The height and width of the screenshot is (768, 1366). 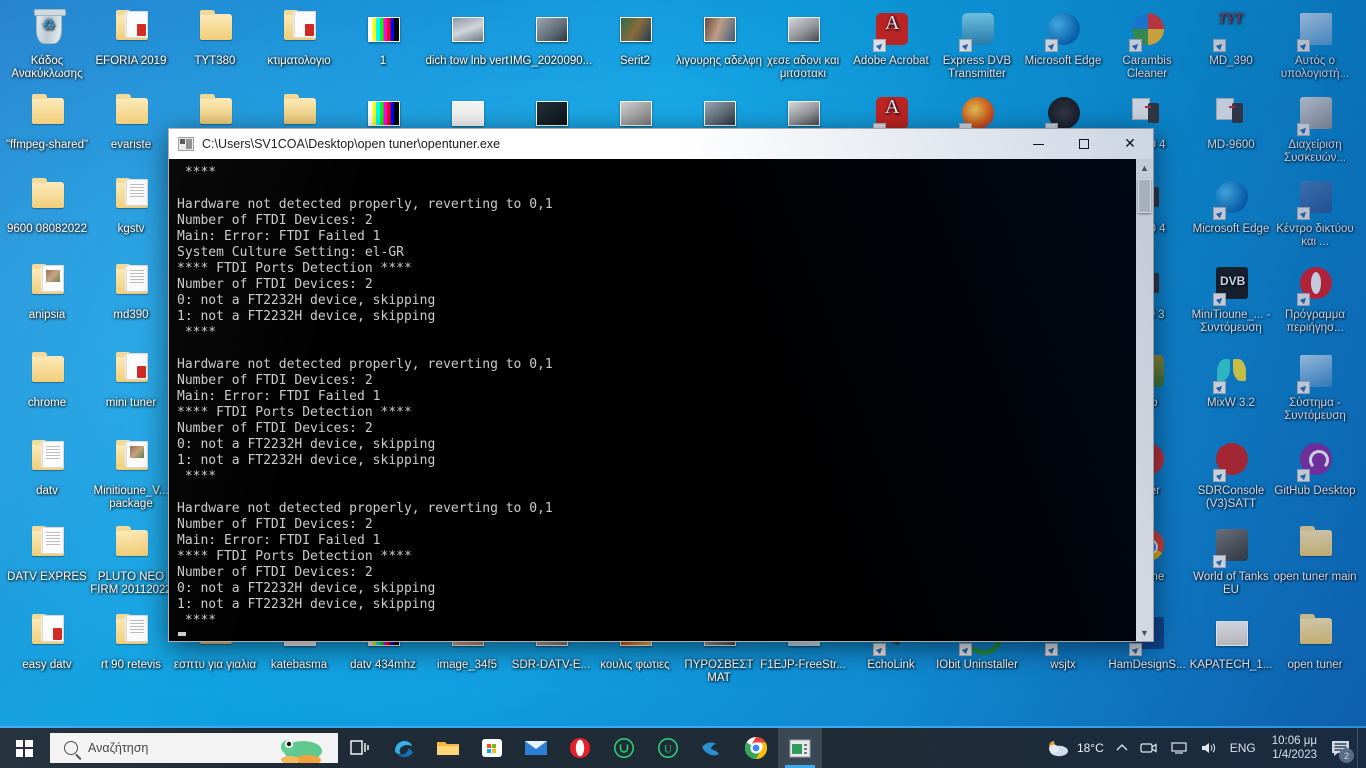 What do you see at coordinates (131, 206) in the screenshot?
I see `desktop-icon: kgstv` at bounding box center [131, 206].